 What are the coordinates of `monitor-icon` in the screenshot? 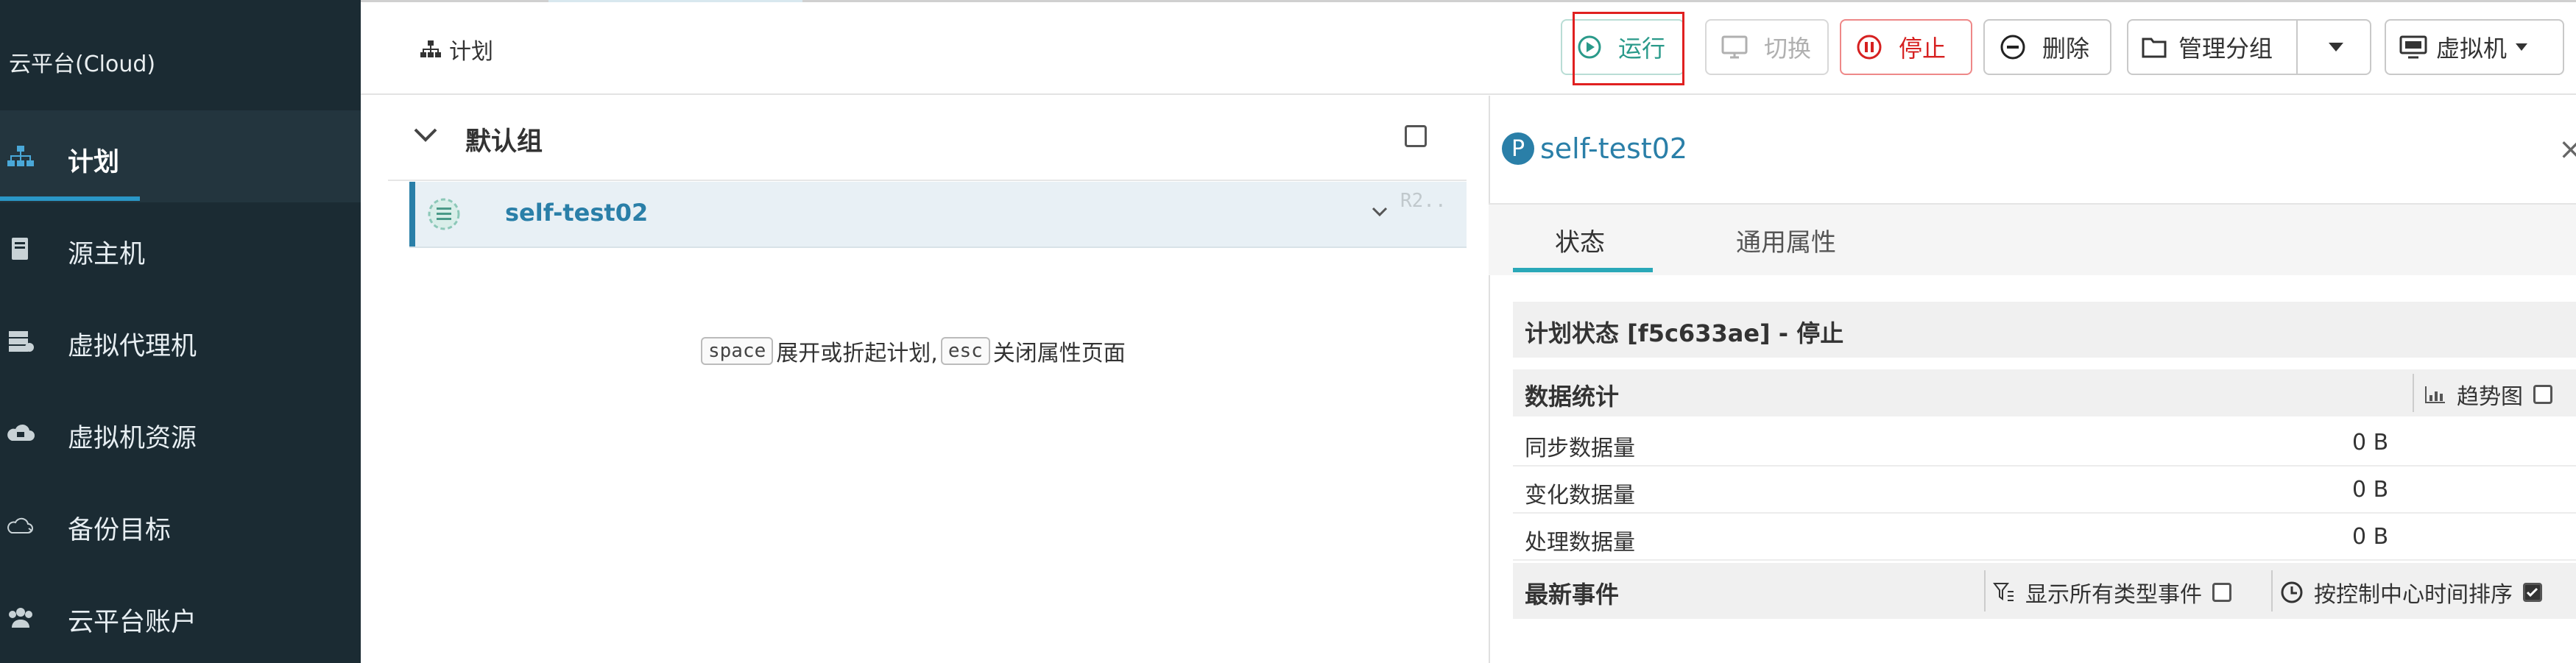 It's located at (1734, 47).